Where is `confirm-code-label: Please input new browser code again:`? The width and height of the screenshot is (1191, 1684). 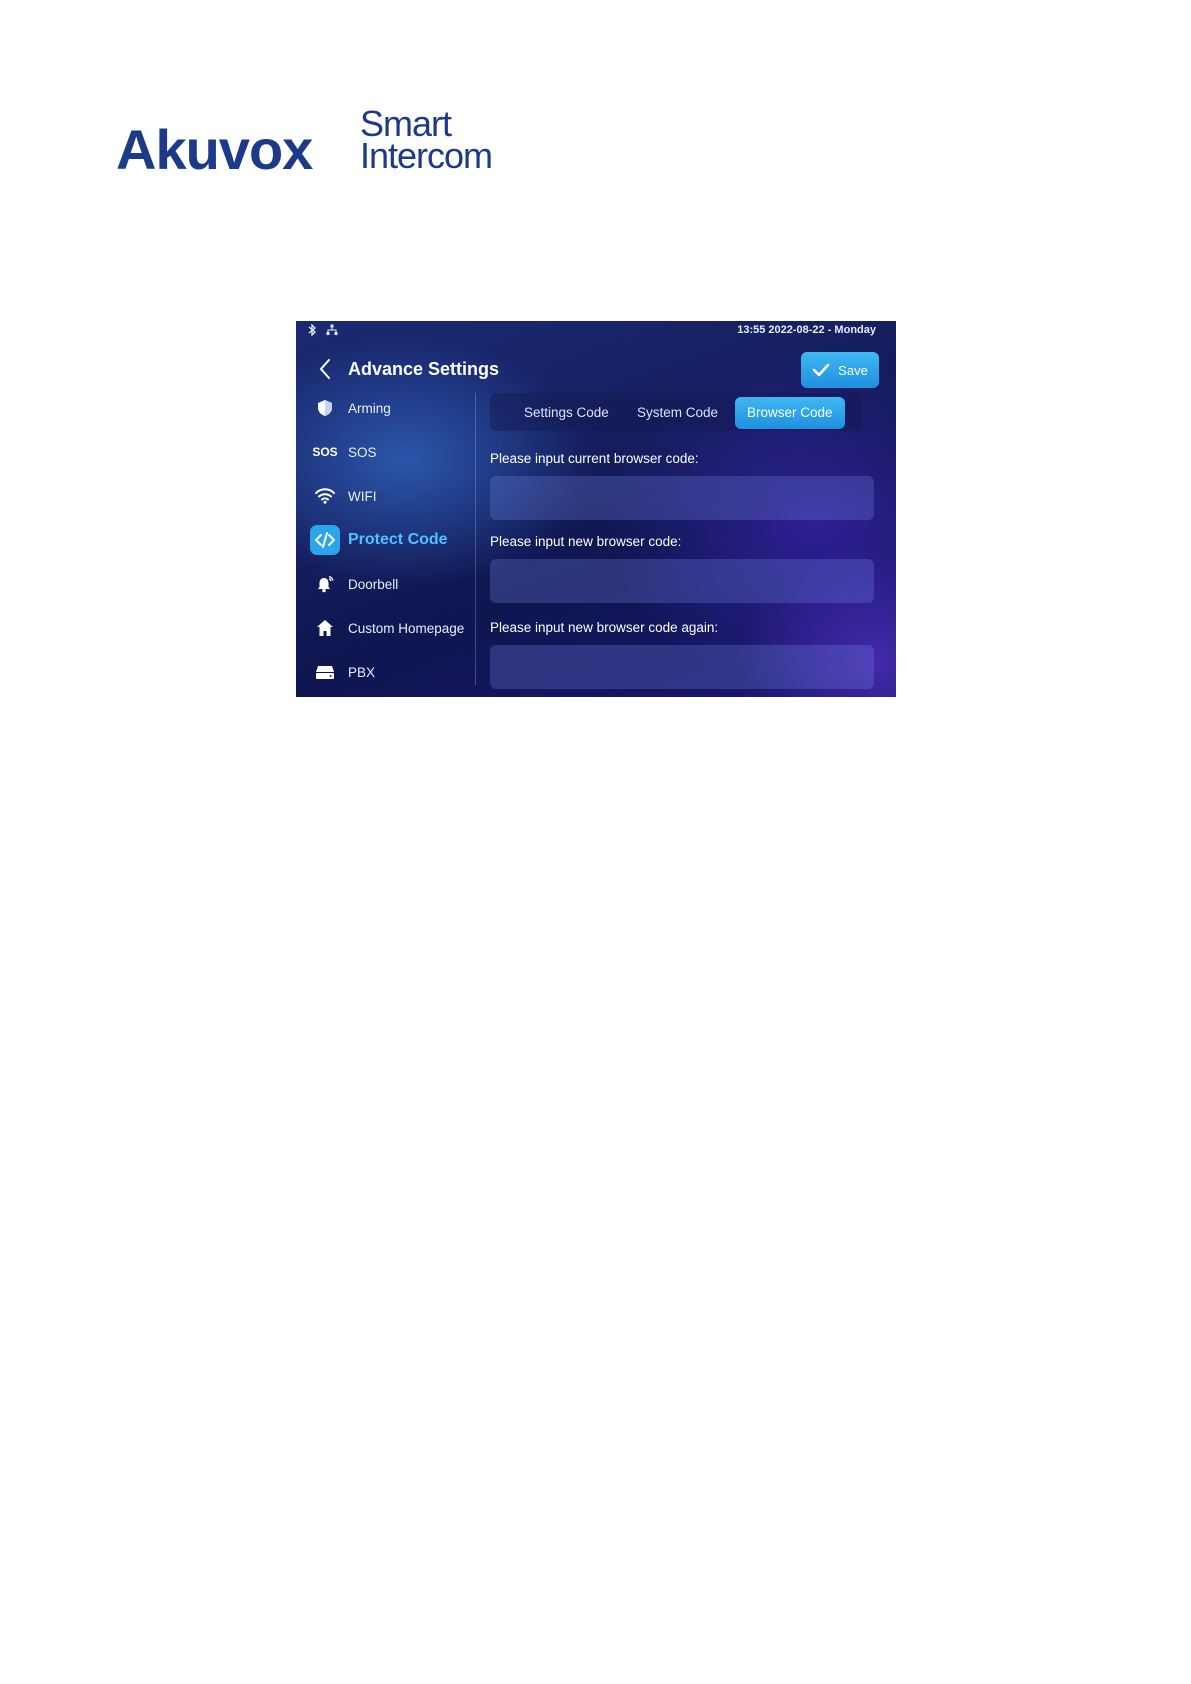 confirm-code-label: Please input new browser code again: is located at coordinates (604, 627).